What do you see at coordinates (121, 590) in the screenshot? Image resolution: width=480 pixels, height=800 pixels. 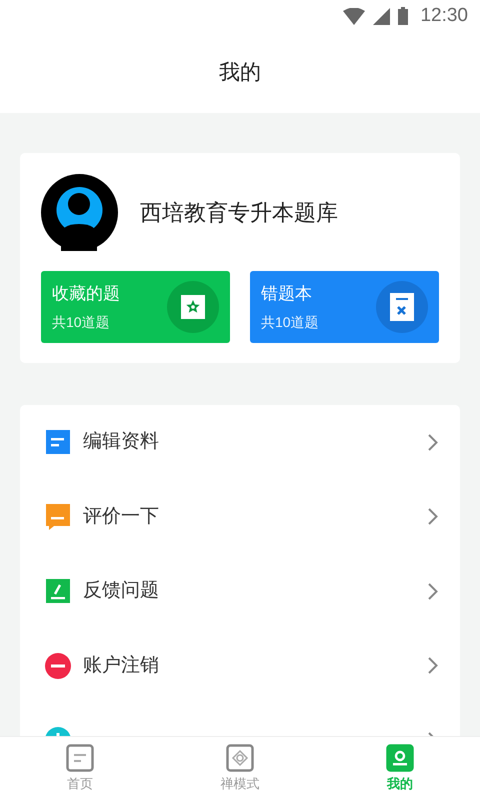 I see `menu-label: 反馈问题` at bounding box center [121, 590].